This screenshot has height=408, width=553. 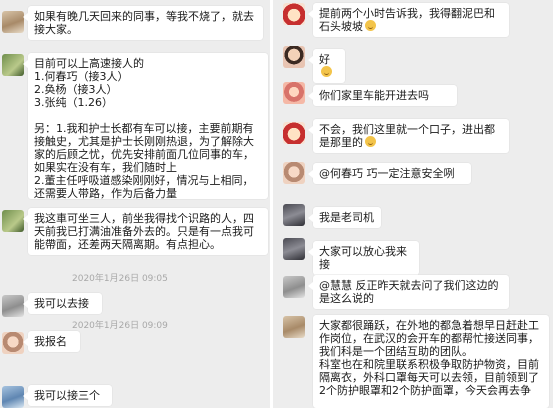 What do you see at coordinates (120, 326) in the screenshot?
I see `timestamp: 2020年1月26日 09:09` at bounding box center [120, 326].